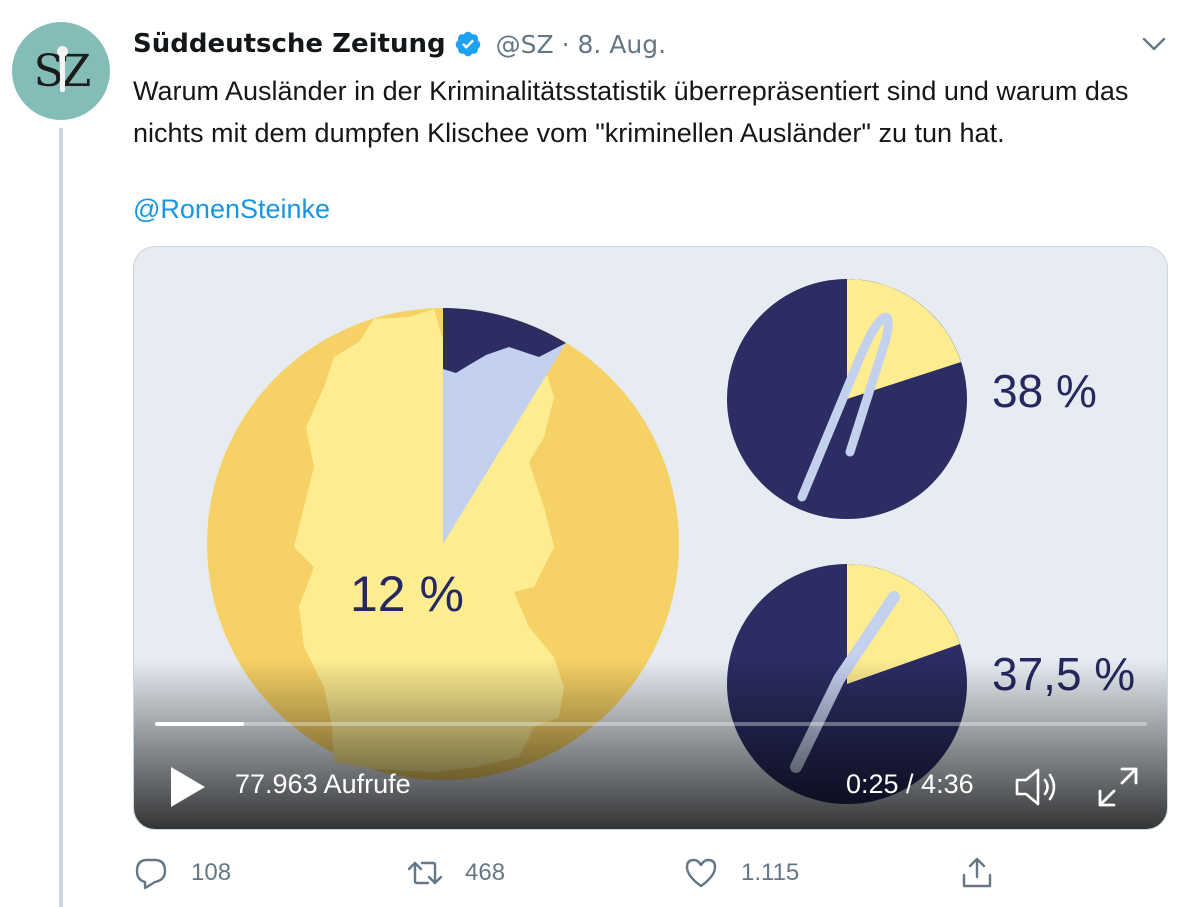 The height and width of the screenshot is (907, 1200). I want to click on tweet-header: Süddeutsche Zeitung @SZ · 8. Aug., so click(399, 44).